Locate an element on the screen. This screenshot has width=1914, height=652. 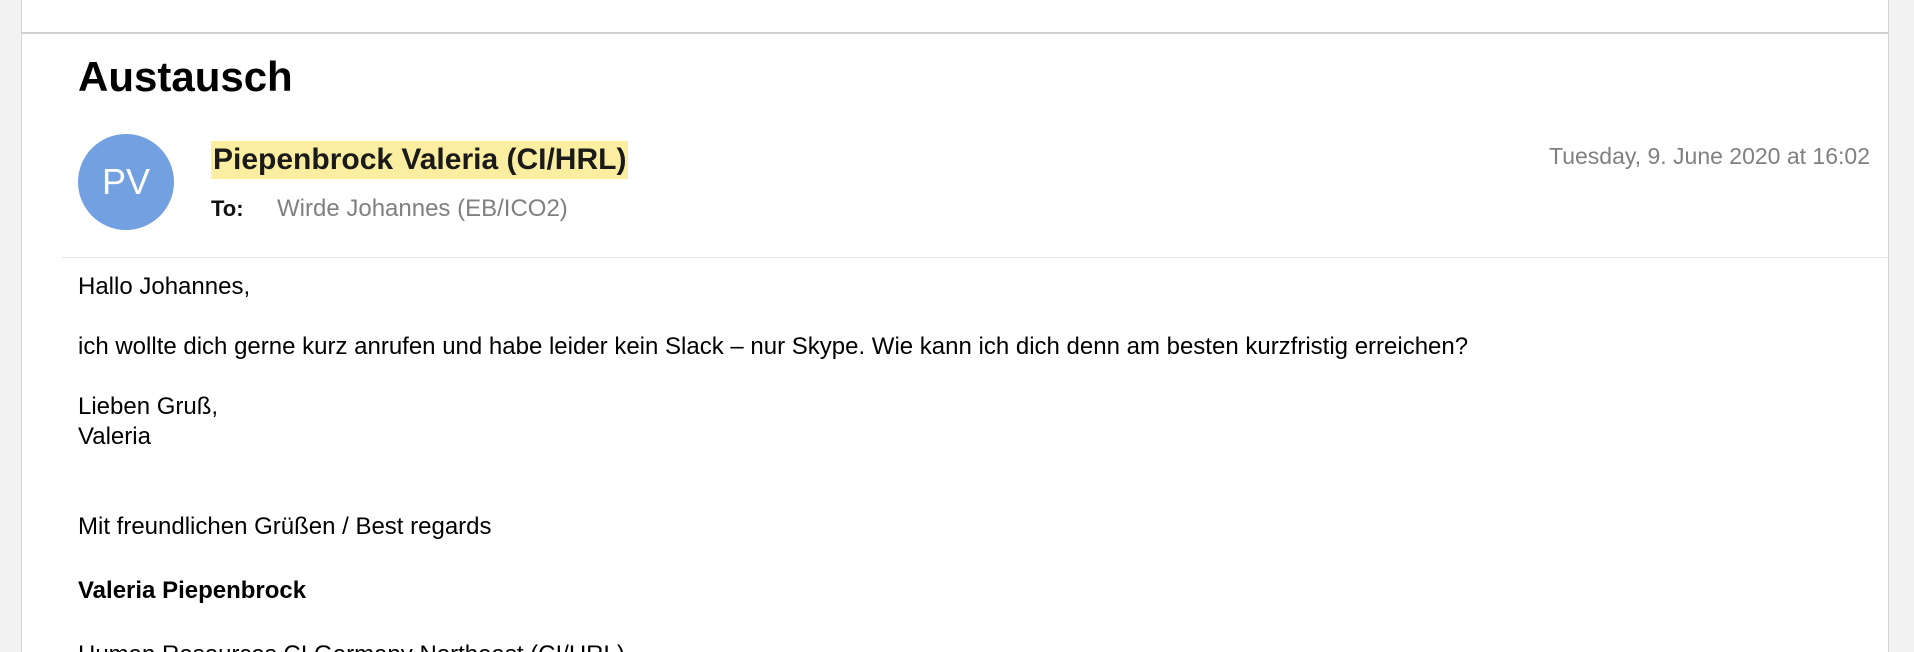
sender-name: Piepenbrock Valeria (CI/HRL) is located at coordinates (420, 160).